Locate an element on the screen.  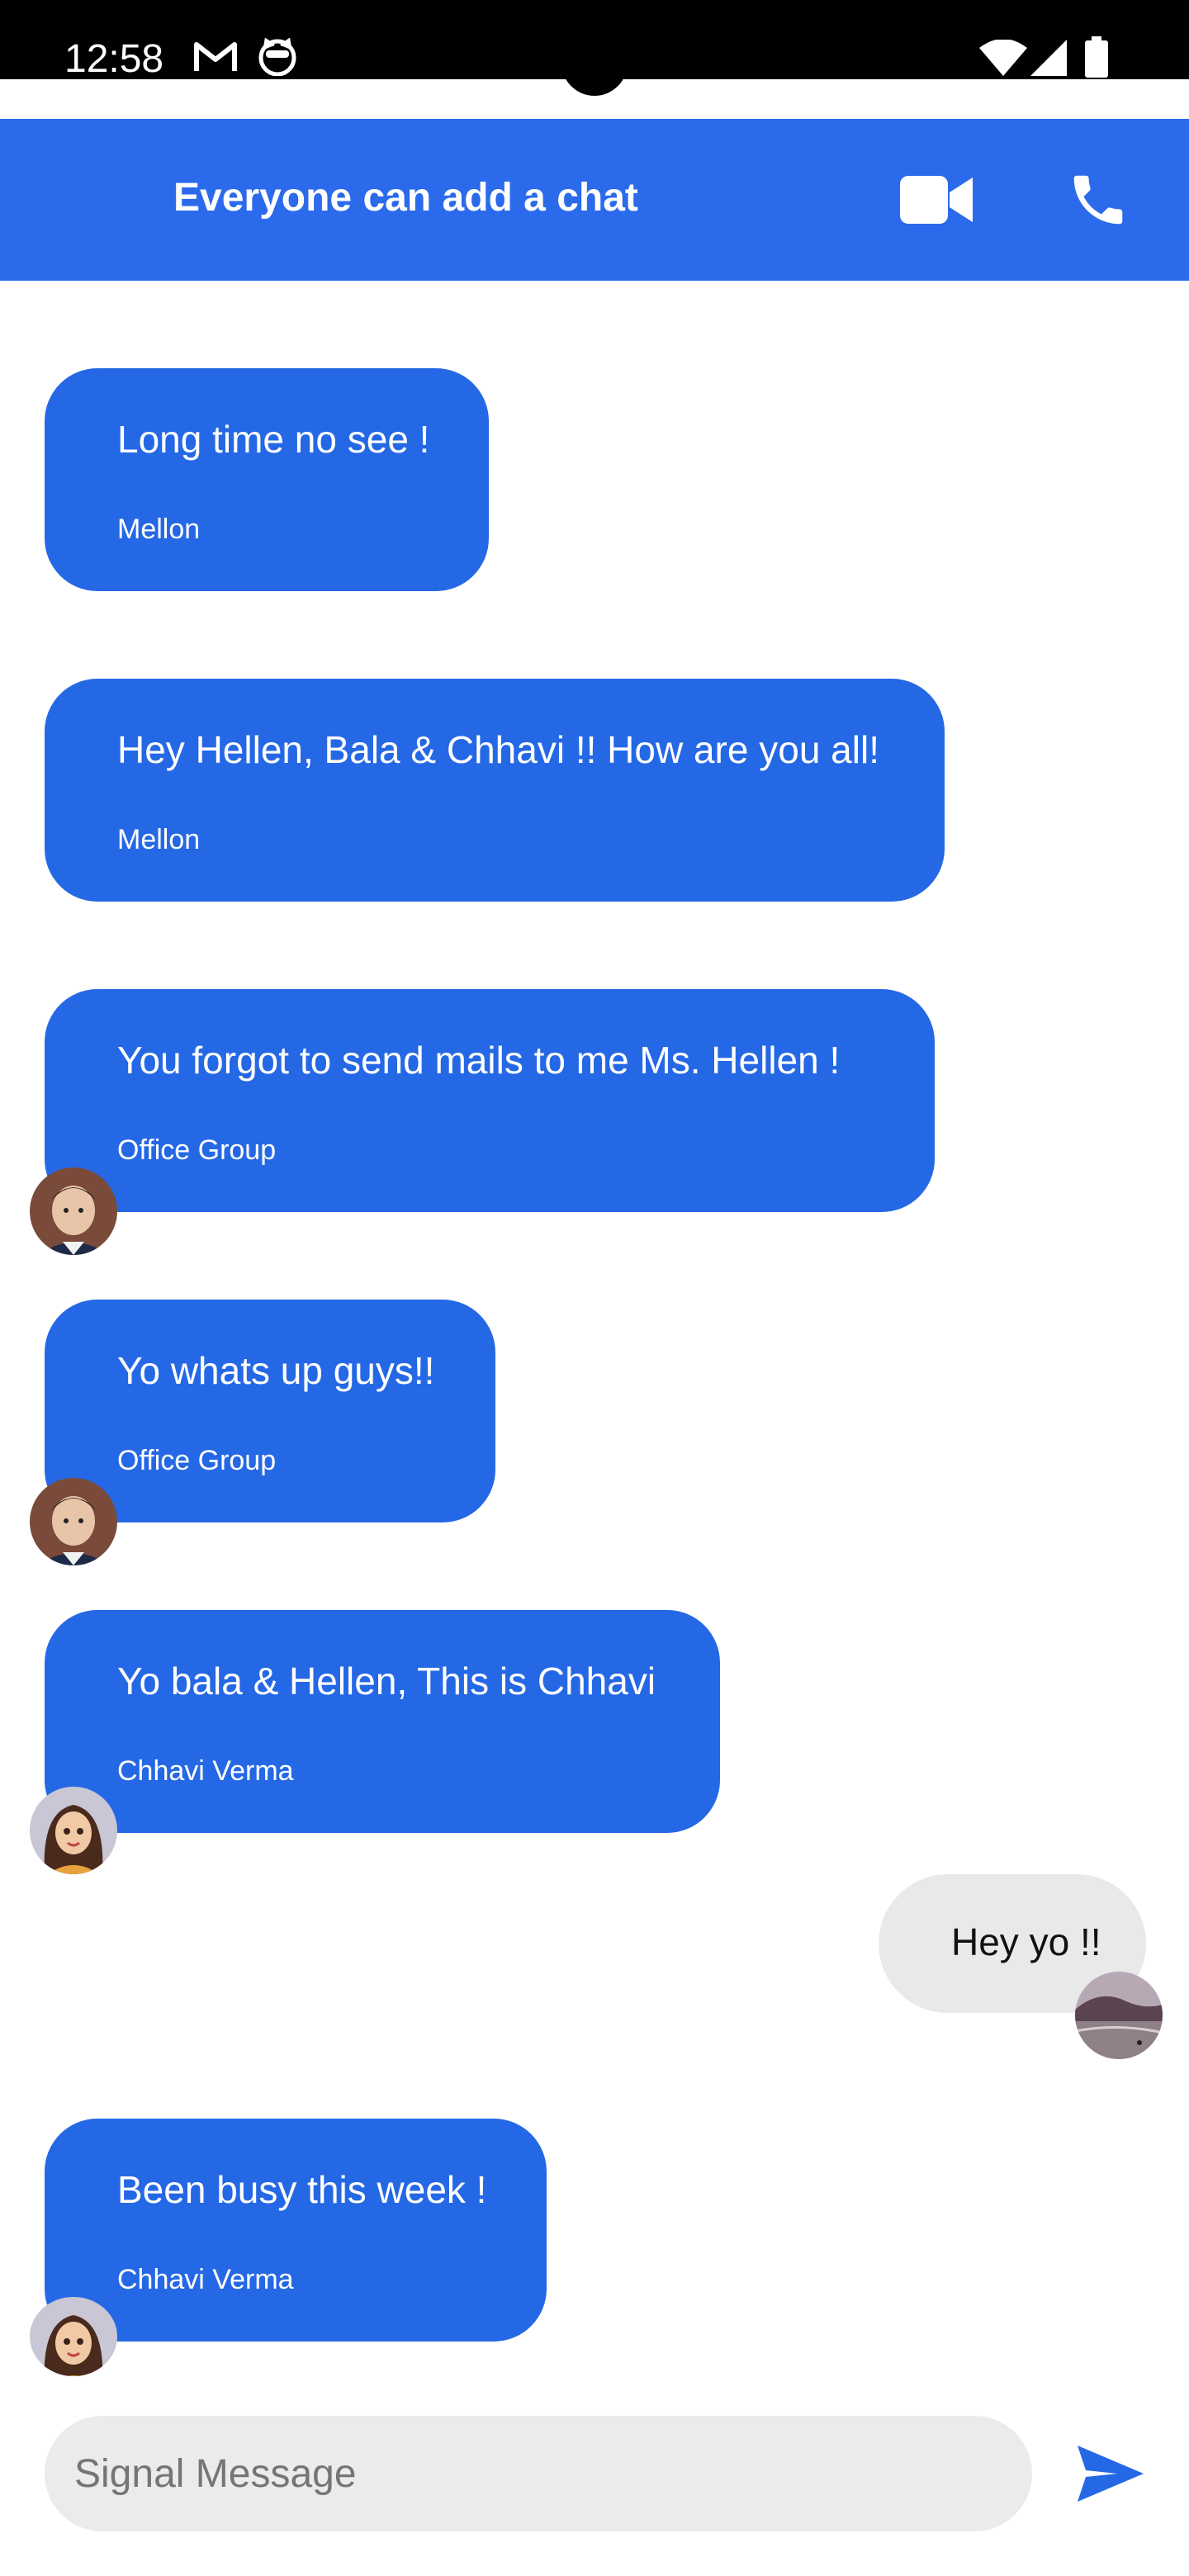
message-text: Long time no see ! is located at coordinates (273, 439).